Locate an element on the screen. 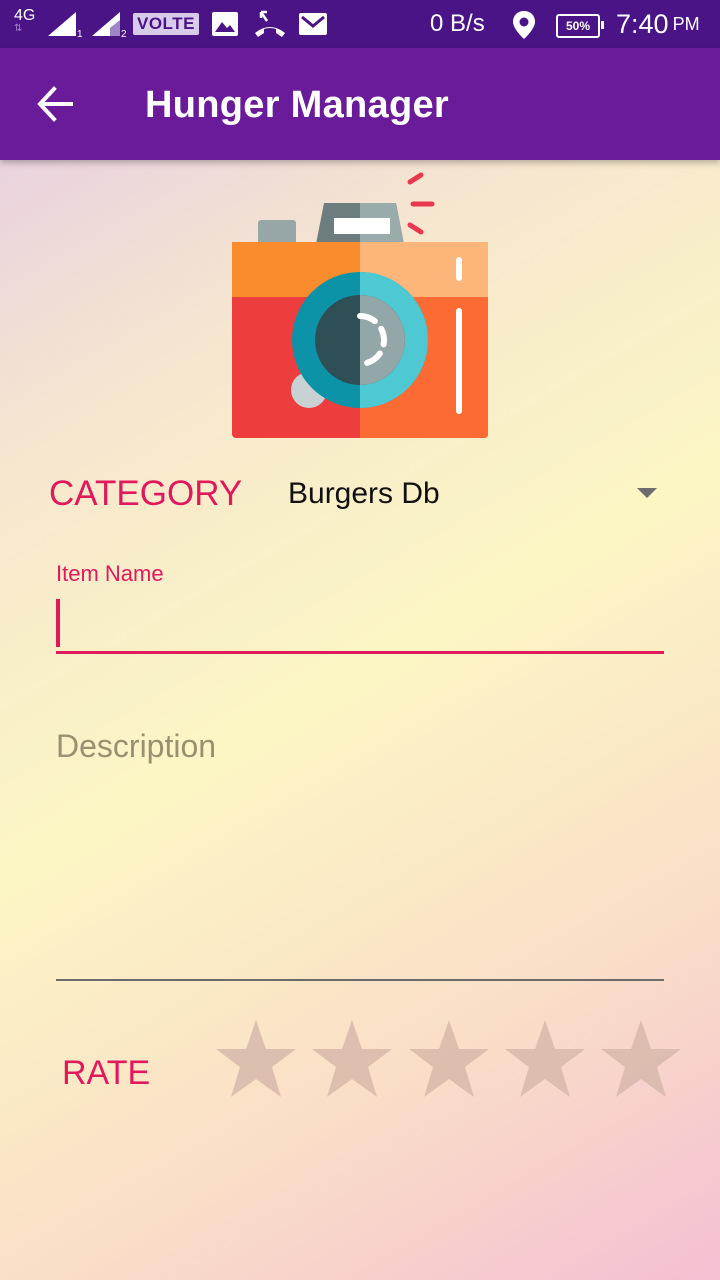 The image size is (720, 1280). network-type-label: 4G is located at coordinates (25, 15).